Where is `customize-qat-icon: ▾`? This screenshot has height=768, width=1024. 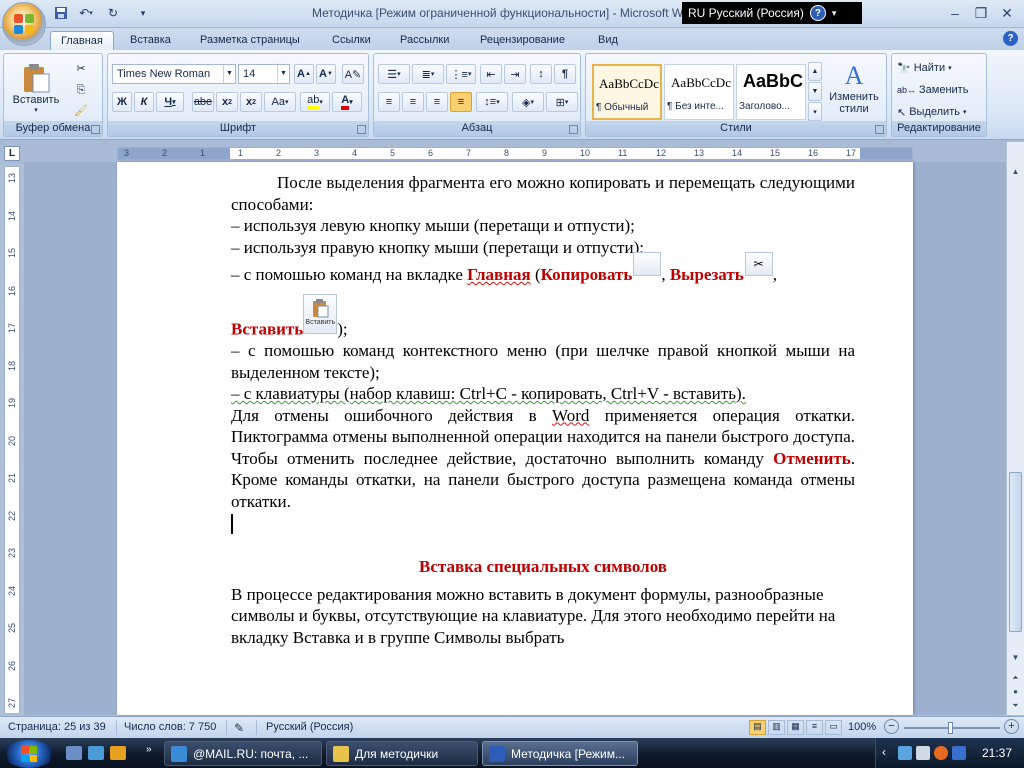 customize-qat-icon: ▾ is located at coordinates (143, 13).